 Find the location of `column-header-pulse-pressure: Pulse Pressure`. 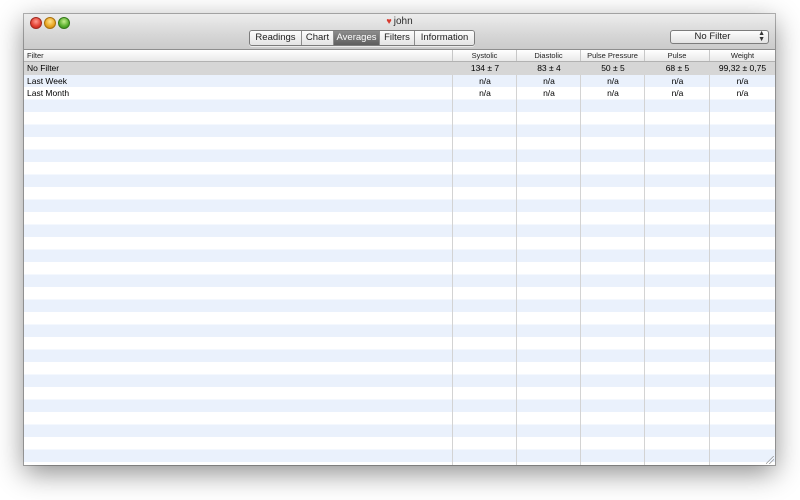

column-header-pulse-pressure: Pulse Pressure is located at coordinates (613, 55).